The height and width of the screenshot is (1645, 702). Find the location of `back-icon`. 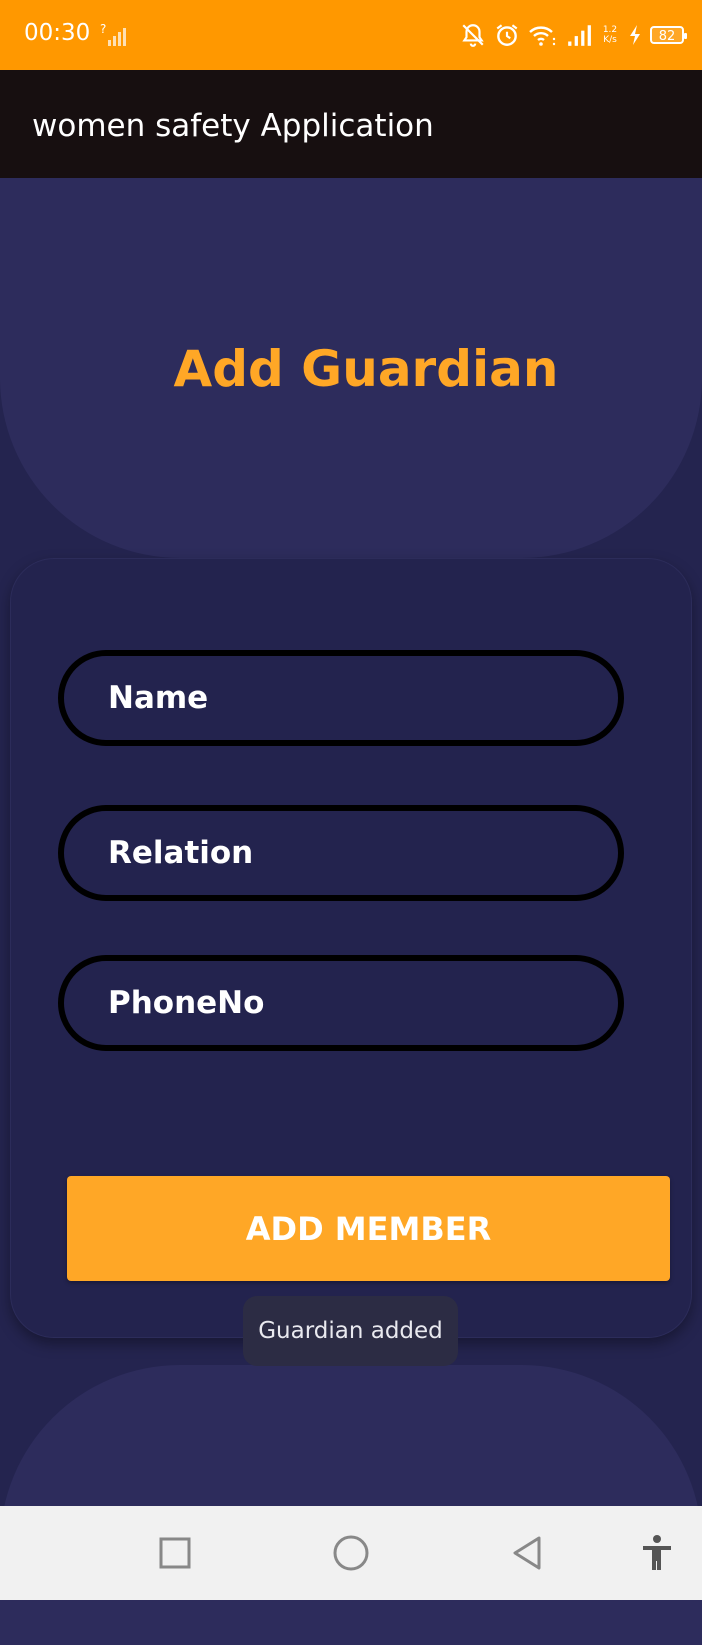

back-icon is located at coordinates (527, 1553).